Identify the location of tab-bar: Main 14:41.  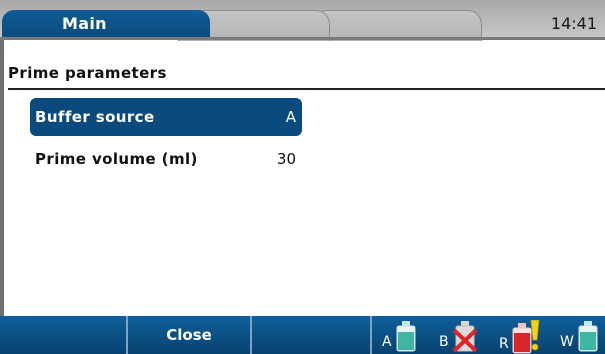
(302, 20).